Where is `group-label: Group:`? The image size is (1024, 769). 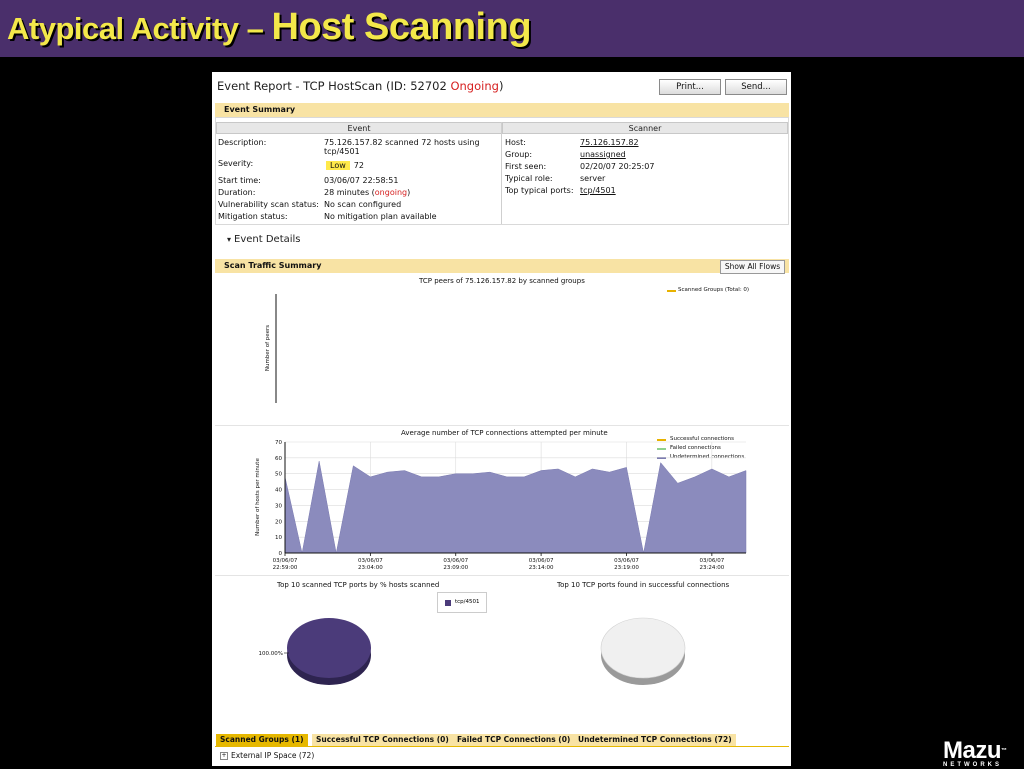 group-label: Group: is located at coordinates (519, 154).